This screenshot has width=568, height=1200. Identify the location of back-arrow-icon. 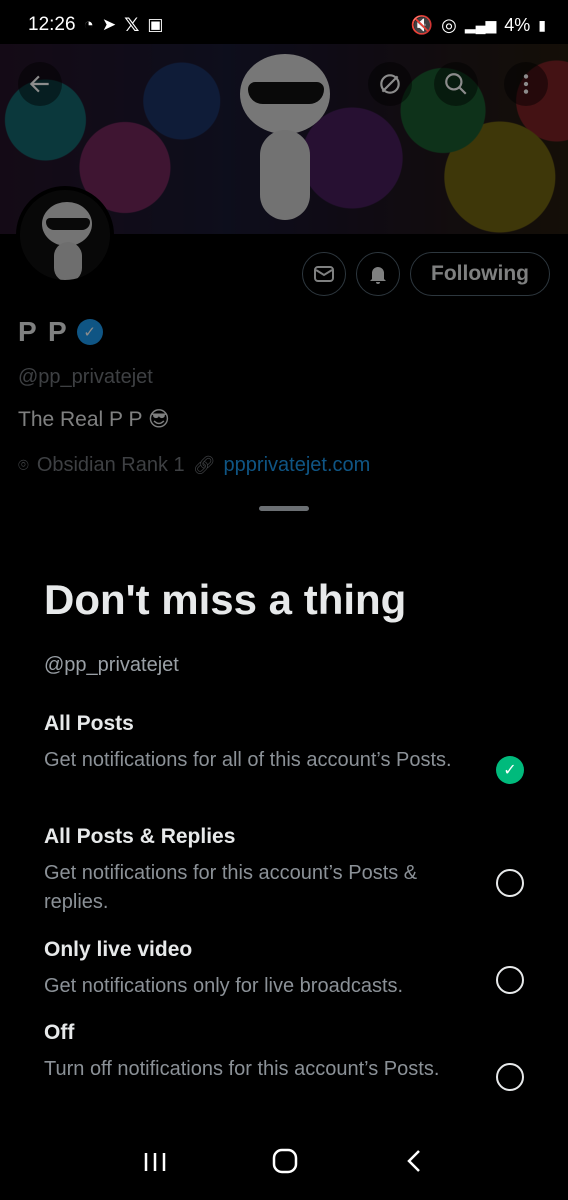
(40, 84).